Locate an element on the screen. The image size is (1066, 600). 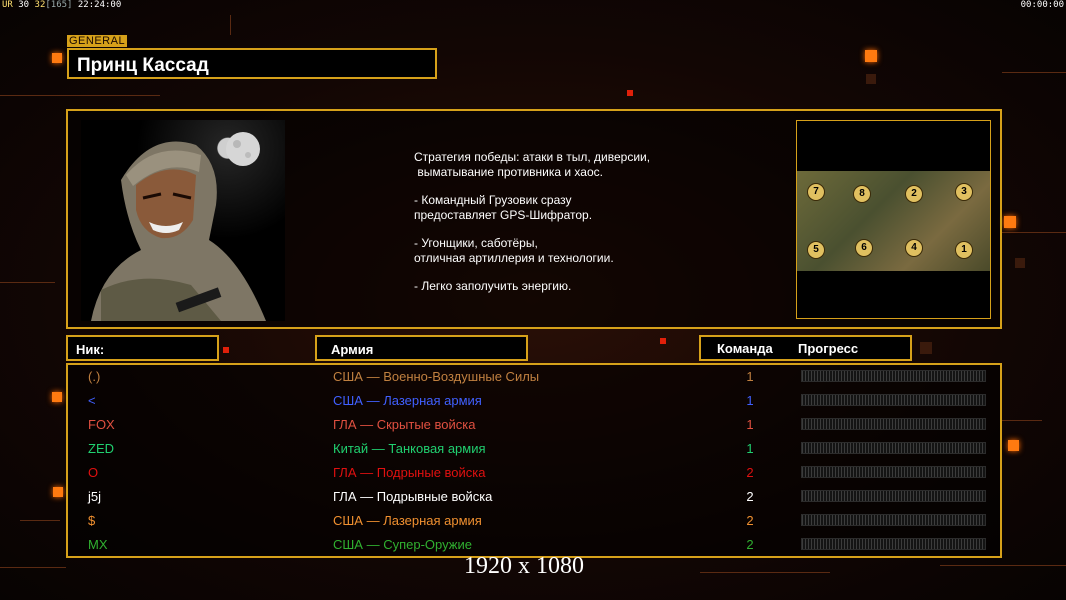
status-prefix: UR is located at coordinates (7, 5).